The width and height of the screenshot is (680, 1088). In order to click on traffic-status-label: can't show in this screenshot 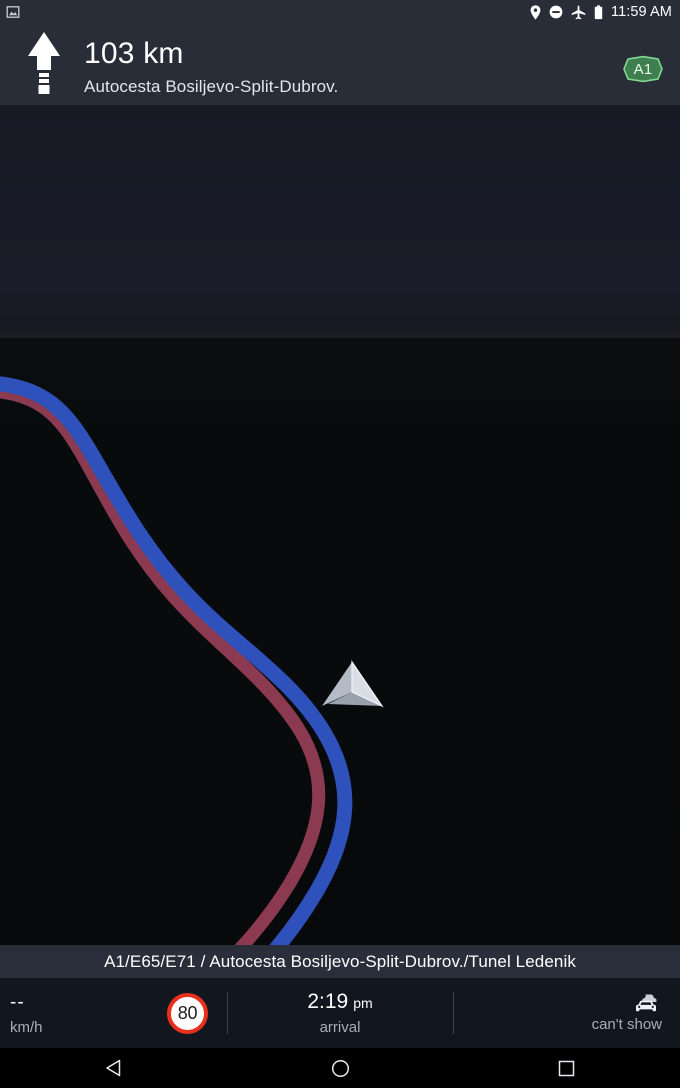, I will do `click(626, 1024)`.